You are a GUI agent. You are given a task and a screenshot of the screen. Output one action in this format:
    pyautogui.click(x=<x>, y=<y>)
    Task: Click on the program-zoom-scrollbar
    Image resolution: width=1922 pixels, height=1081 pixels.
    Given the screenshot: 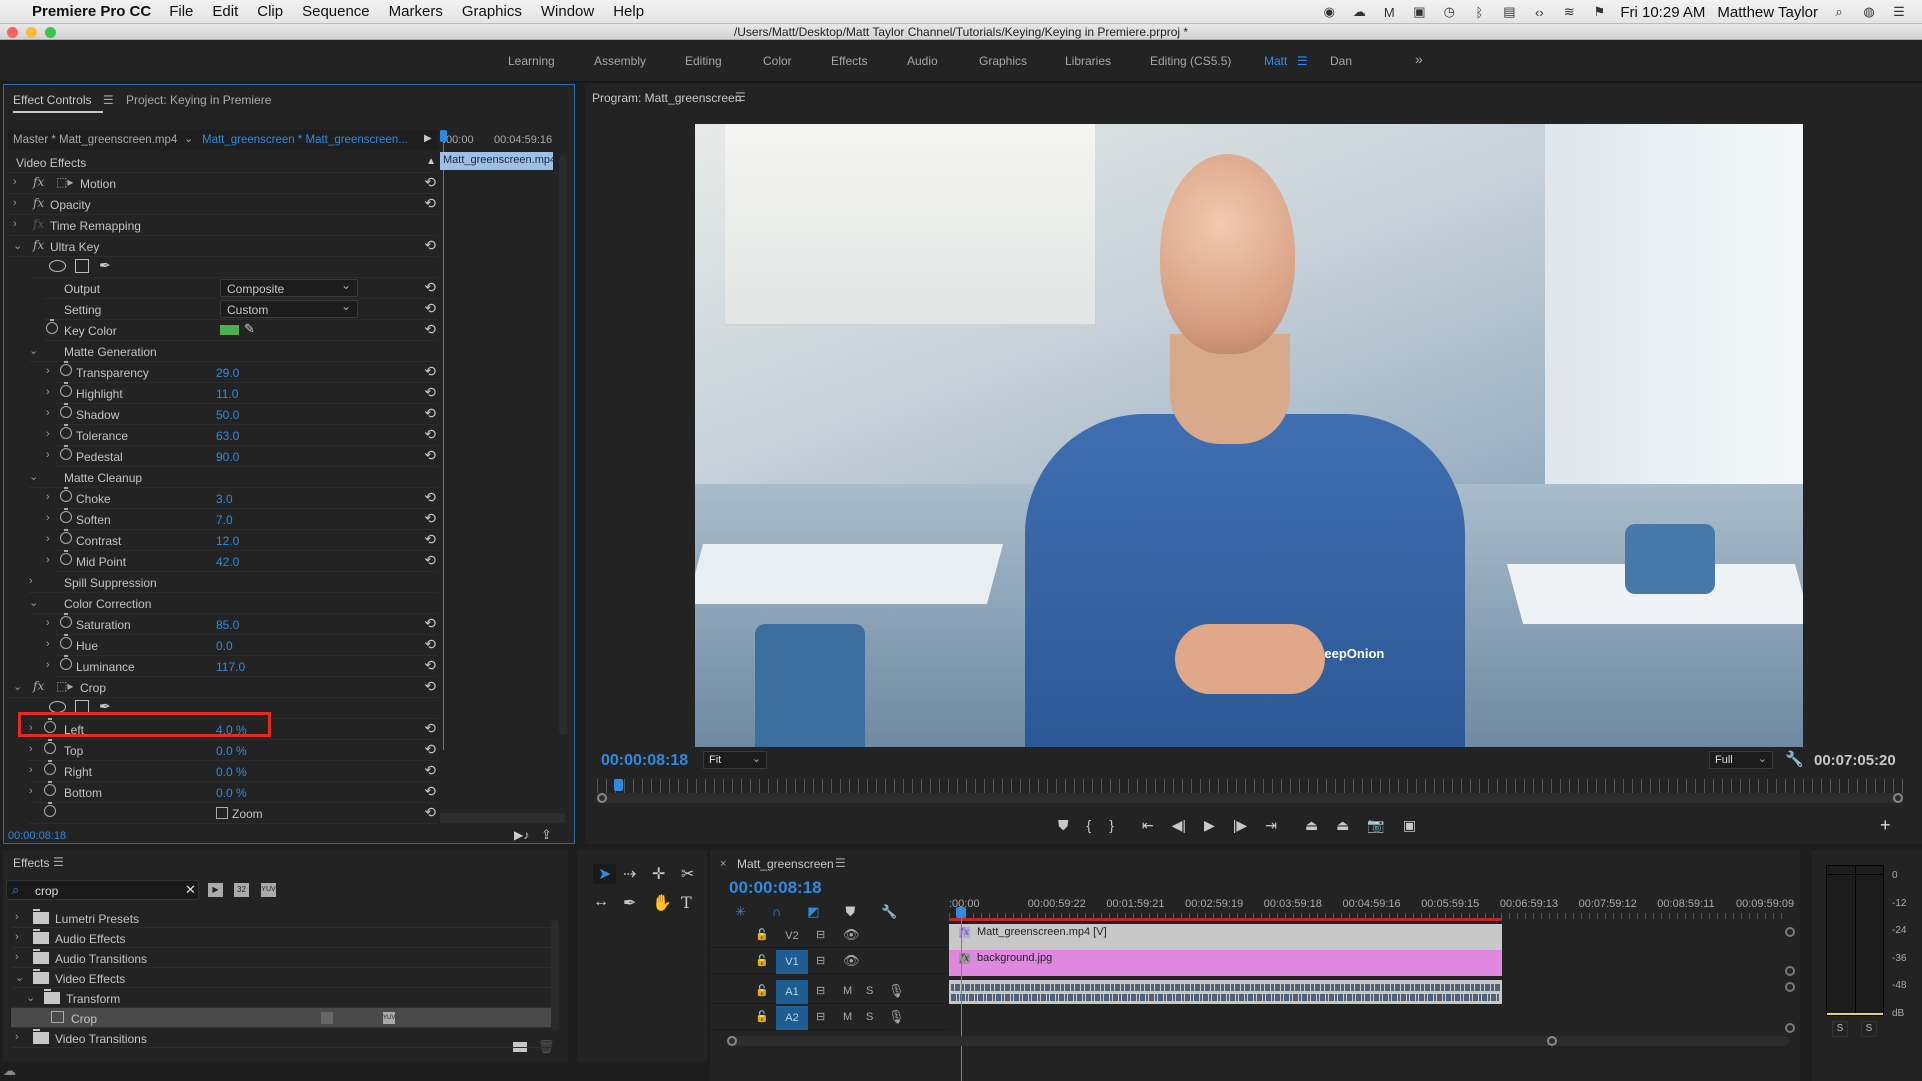 What is the action you would take?
    pyautogui.click(x=1250, y=798)
    